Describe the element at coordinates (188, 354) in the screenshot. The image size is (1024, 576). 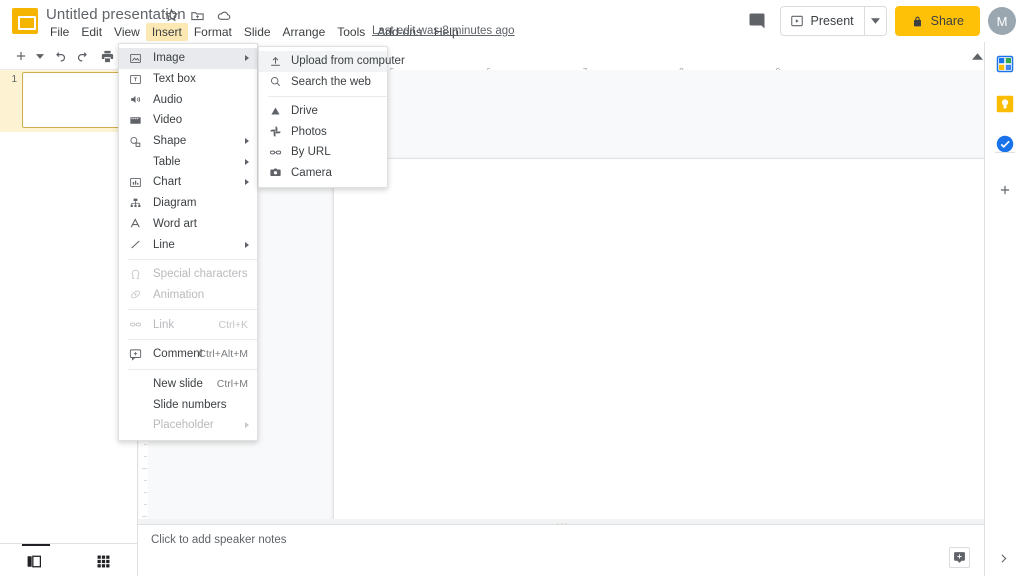
I see `insert-menu-item-comment: Comment Ctrl+Alt+M` at that location.